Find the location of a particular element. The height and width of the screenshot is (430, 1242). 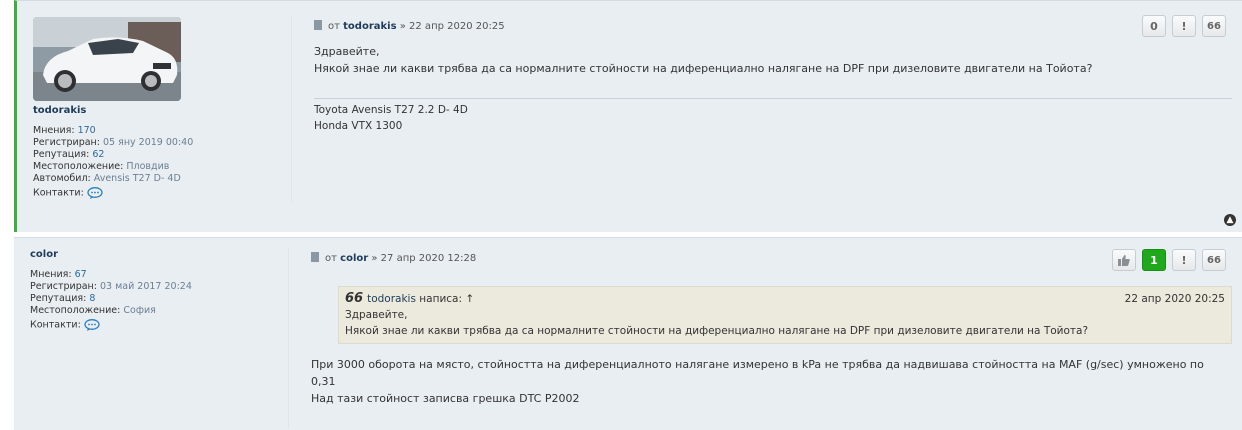

car-avatar-image is located at coordinates (107, 59).